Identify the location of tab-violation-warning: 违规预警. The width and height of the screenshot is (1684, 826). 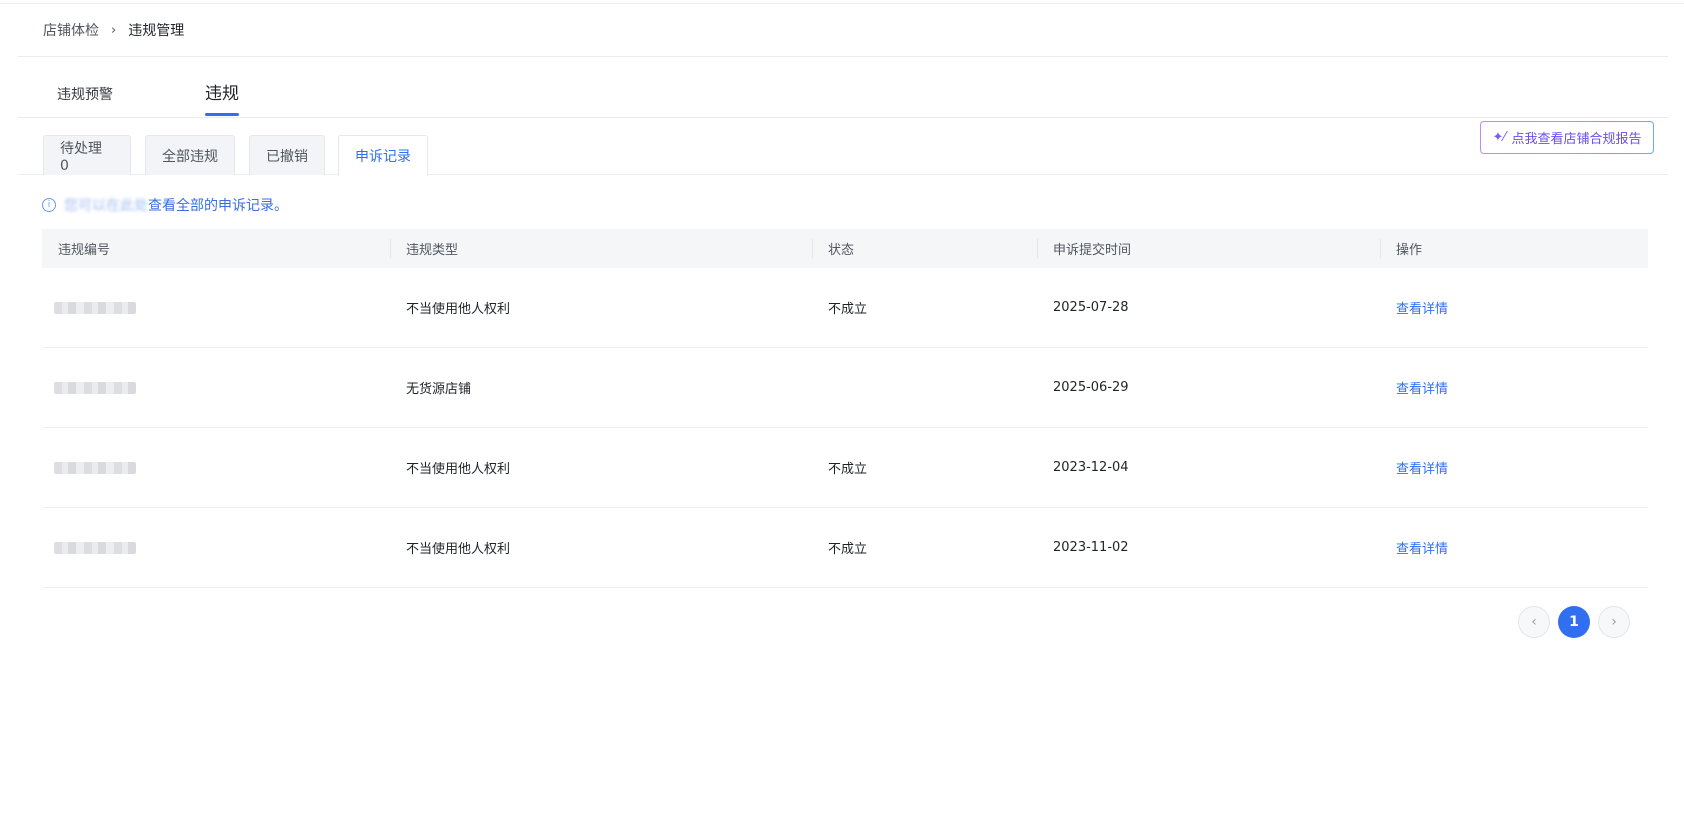
(85, 93).